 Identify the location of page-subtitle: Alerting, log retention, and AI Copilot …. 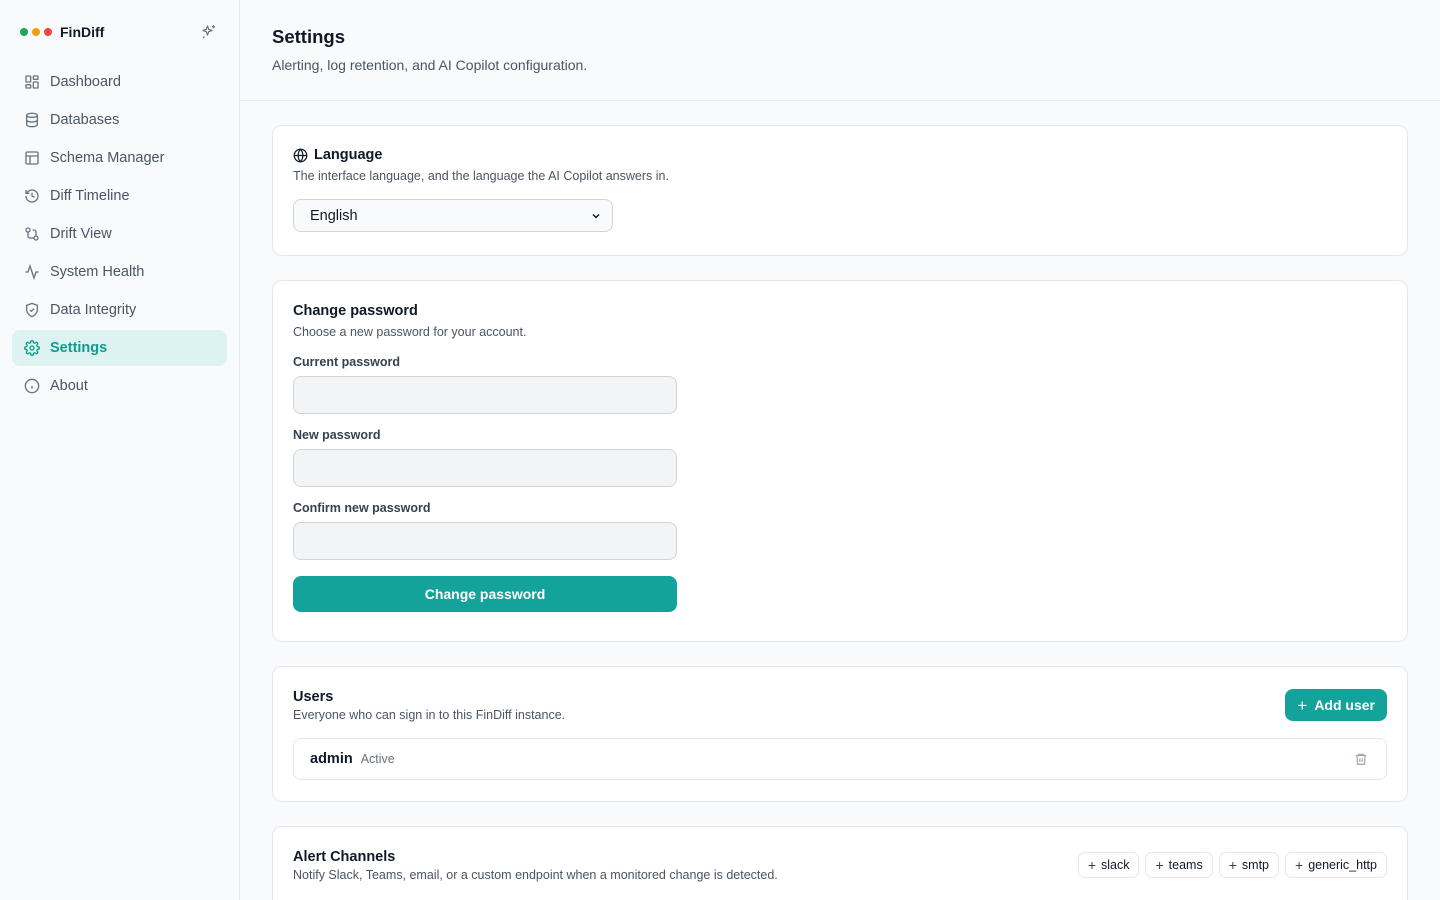
(430, 65).